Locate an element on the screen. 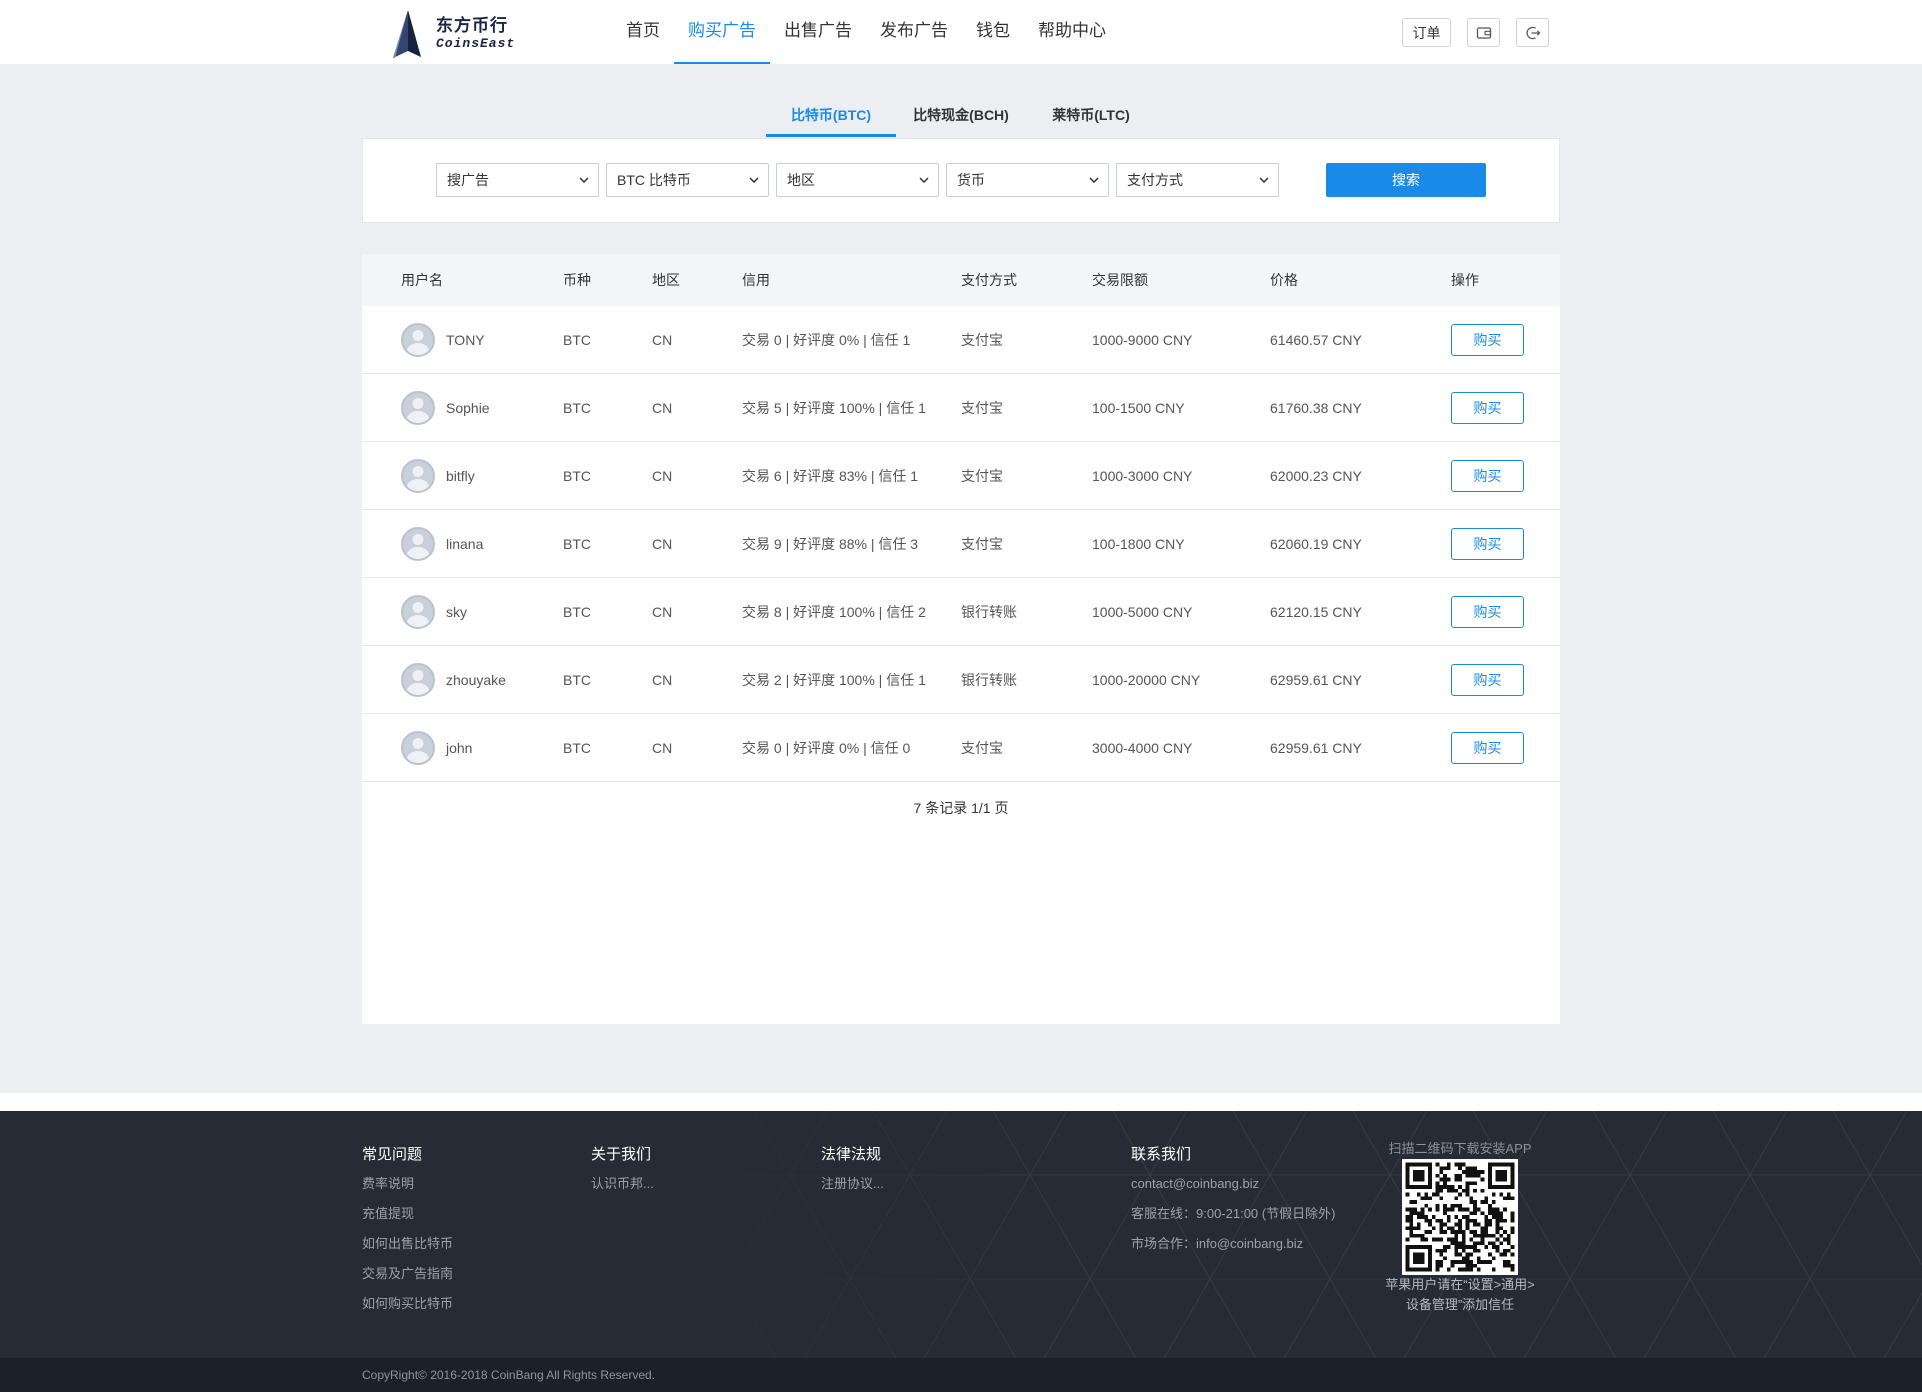  select-value: 支付方式 is located at coordinates (1155, 180).